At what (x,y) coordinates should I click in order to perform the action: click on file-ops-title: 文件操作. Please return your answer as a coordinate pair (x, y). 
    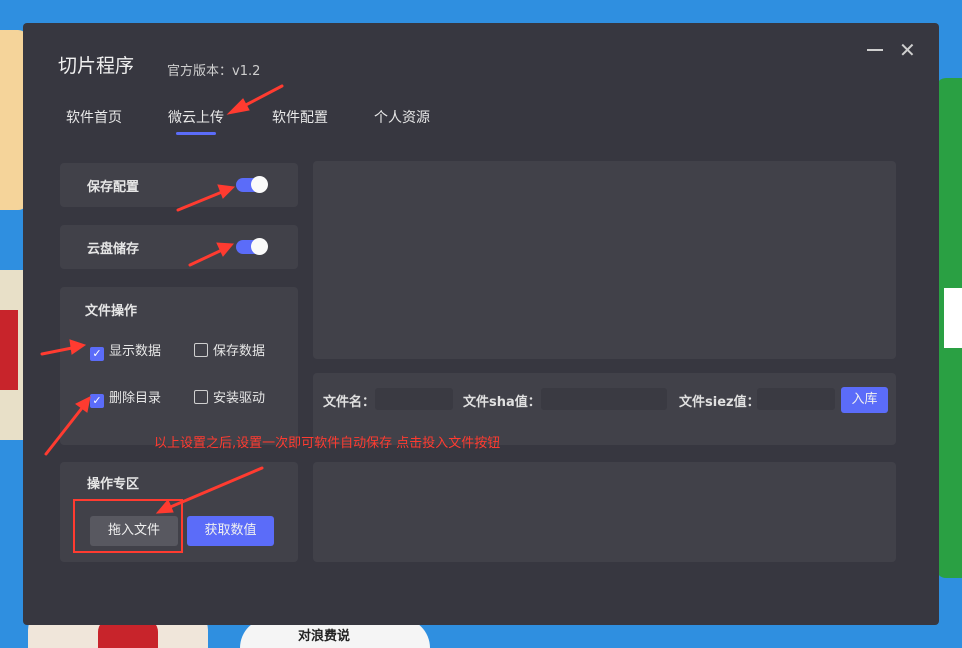
    Looking at the image, I should click on (111, 311).